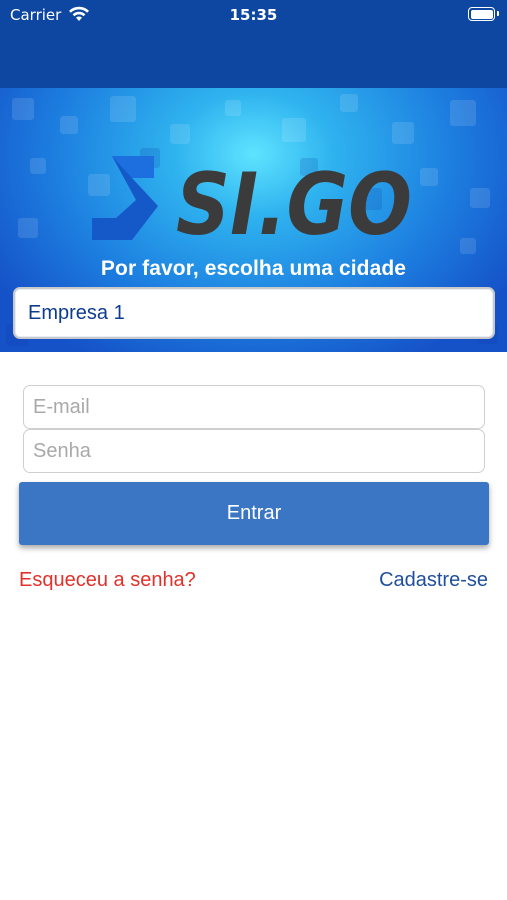 The image size is (507, 900). I want to click on logo-text: SI.GO, so click(294, 199).